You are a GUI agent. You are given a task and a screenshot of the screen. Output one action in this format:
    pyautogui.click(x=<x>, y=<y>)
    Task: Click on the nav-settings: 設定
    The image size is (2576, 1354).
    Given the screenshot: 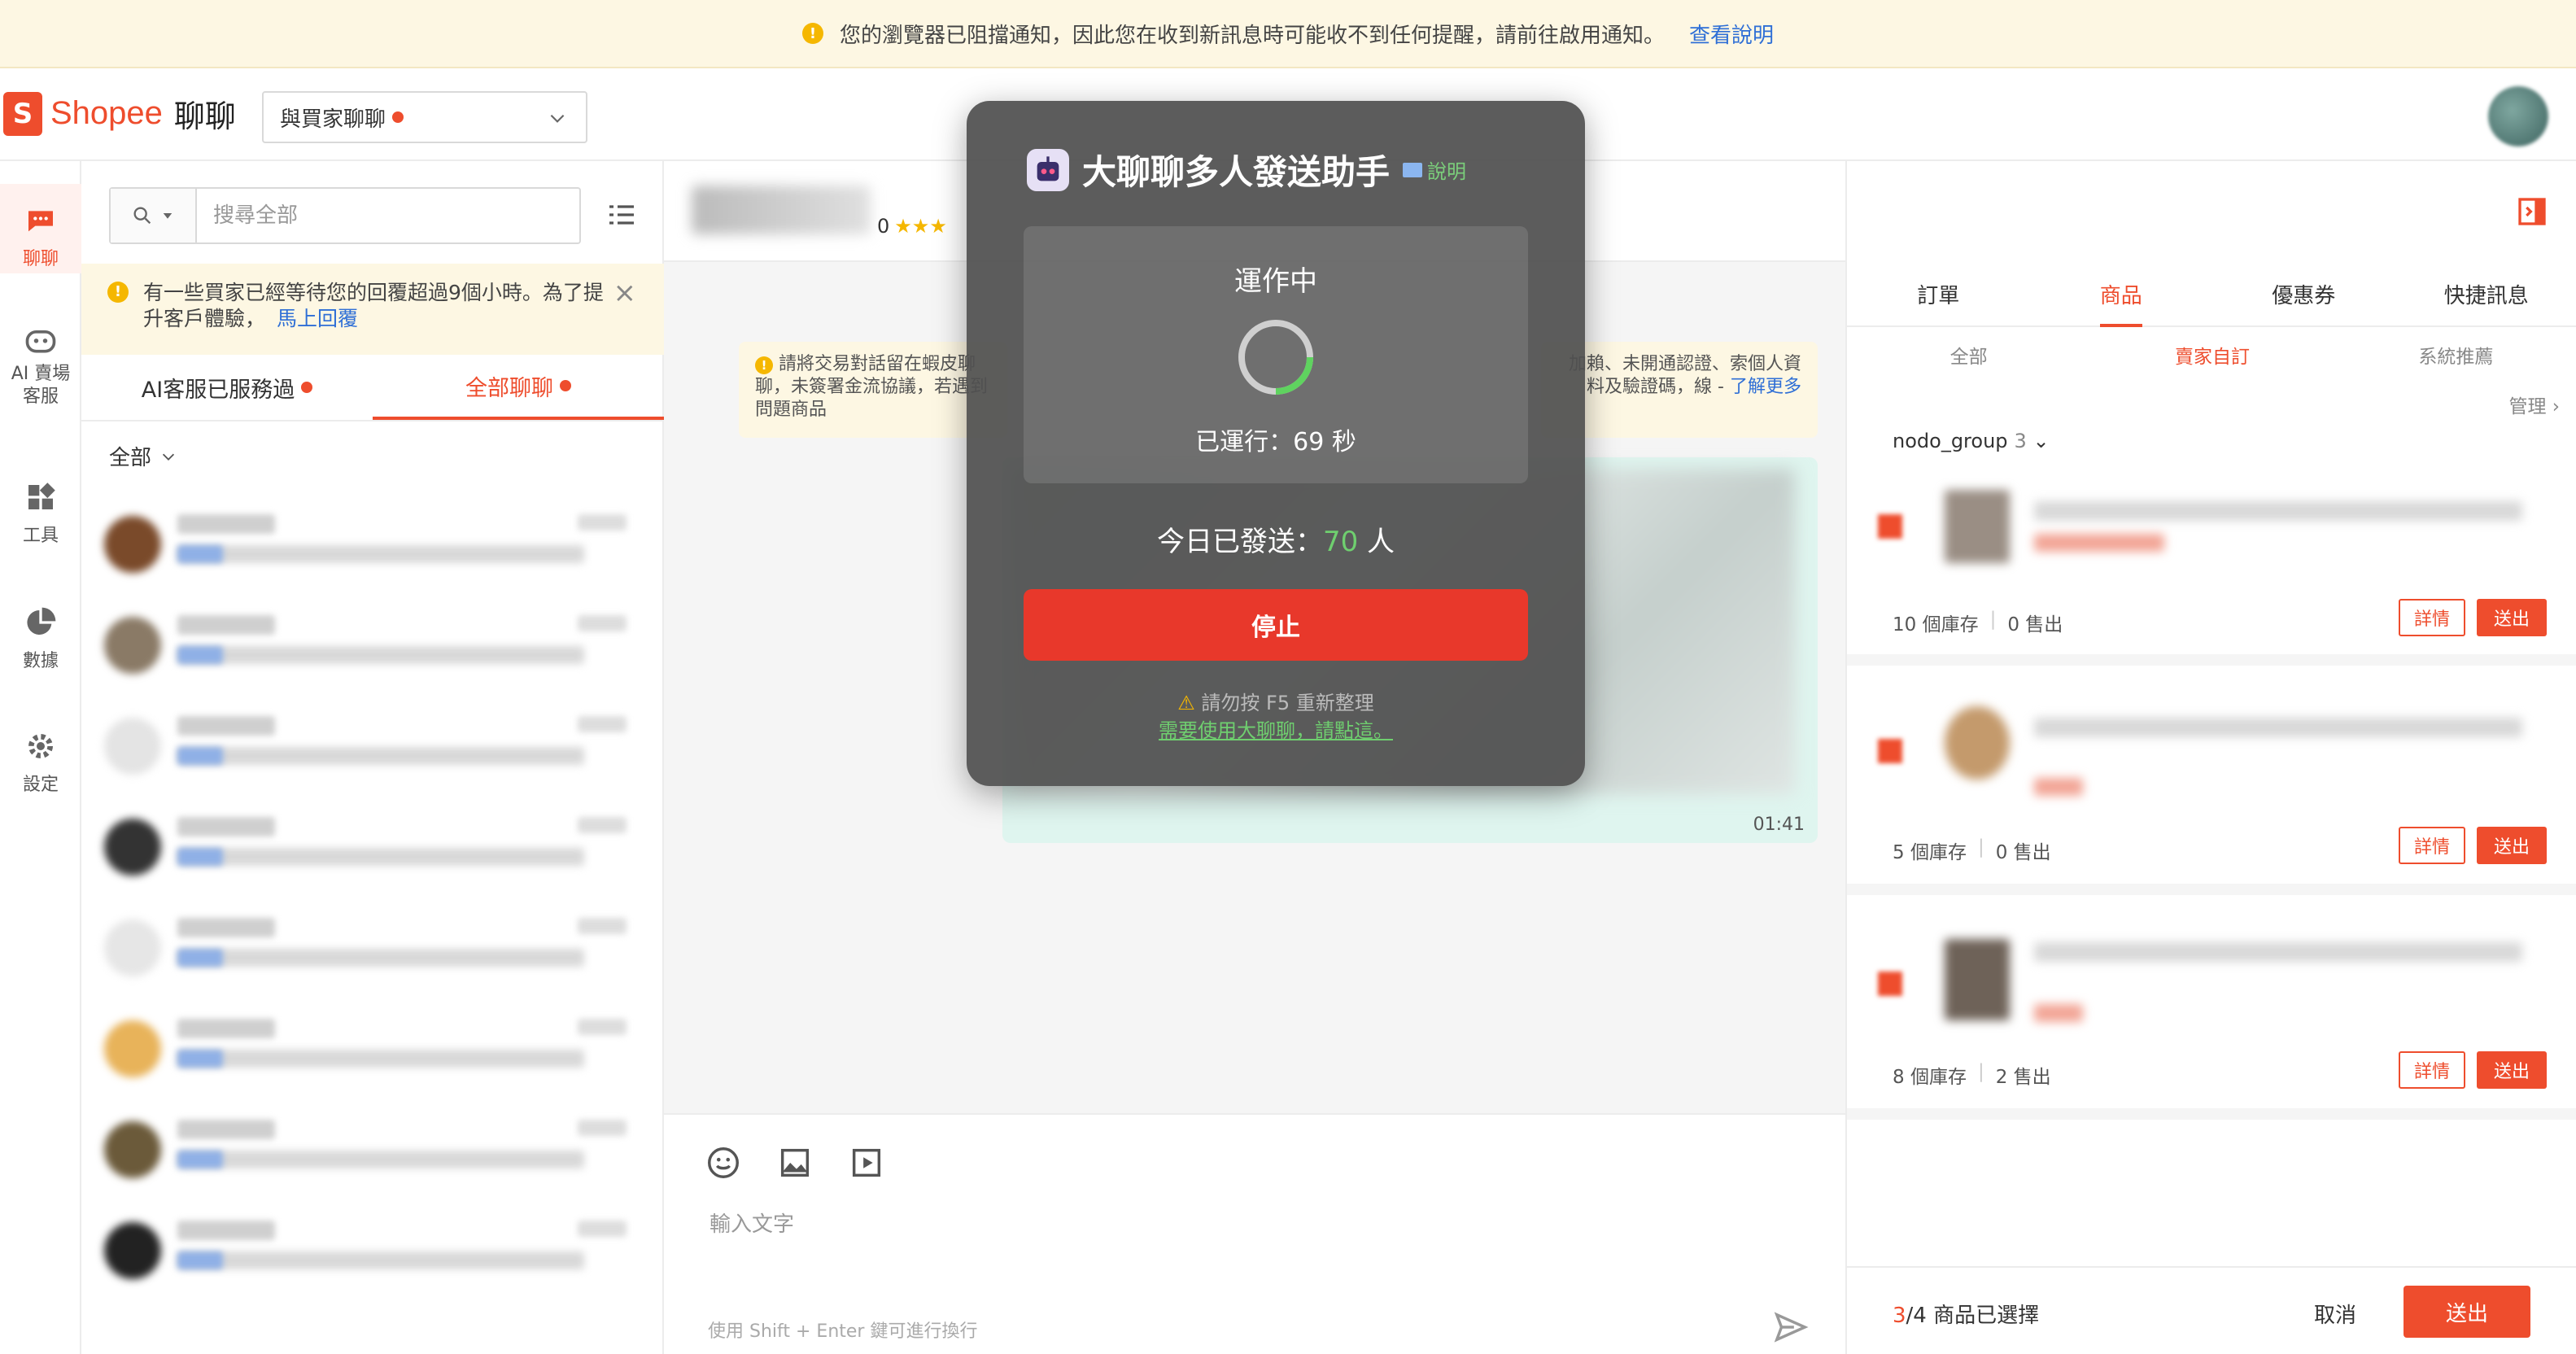 What is the action you would take?
    pyautogui.click(x=40, y=762)
    